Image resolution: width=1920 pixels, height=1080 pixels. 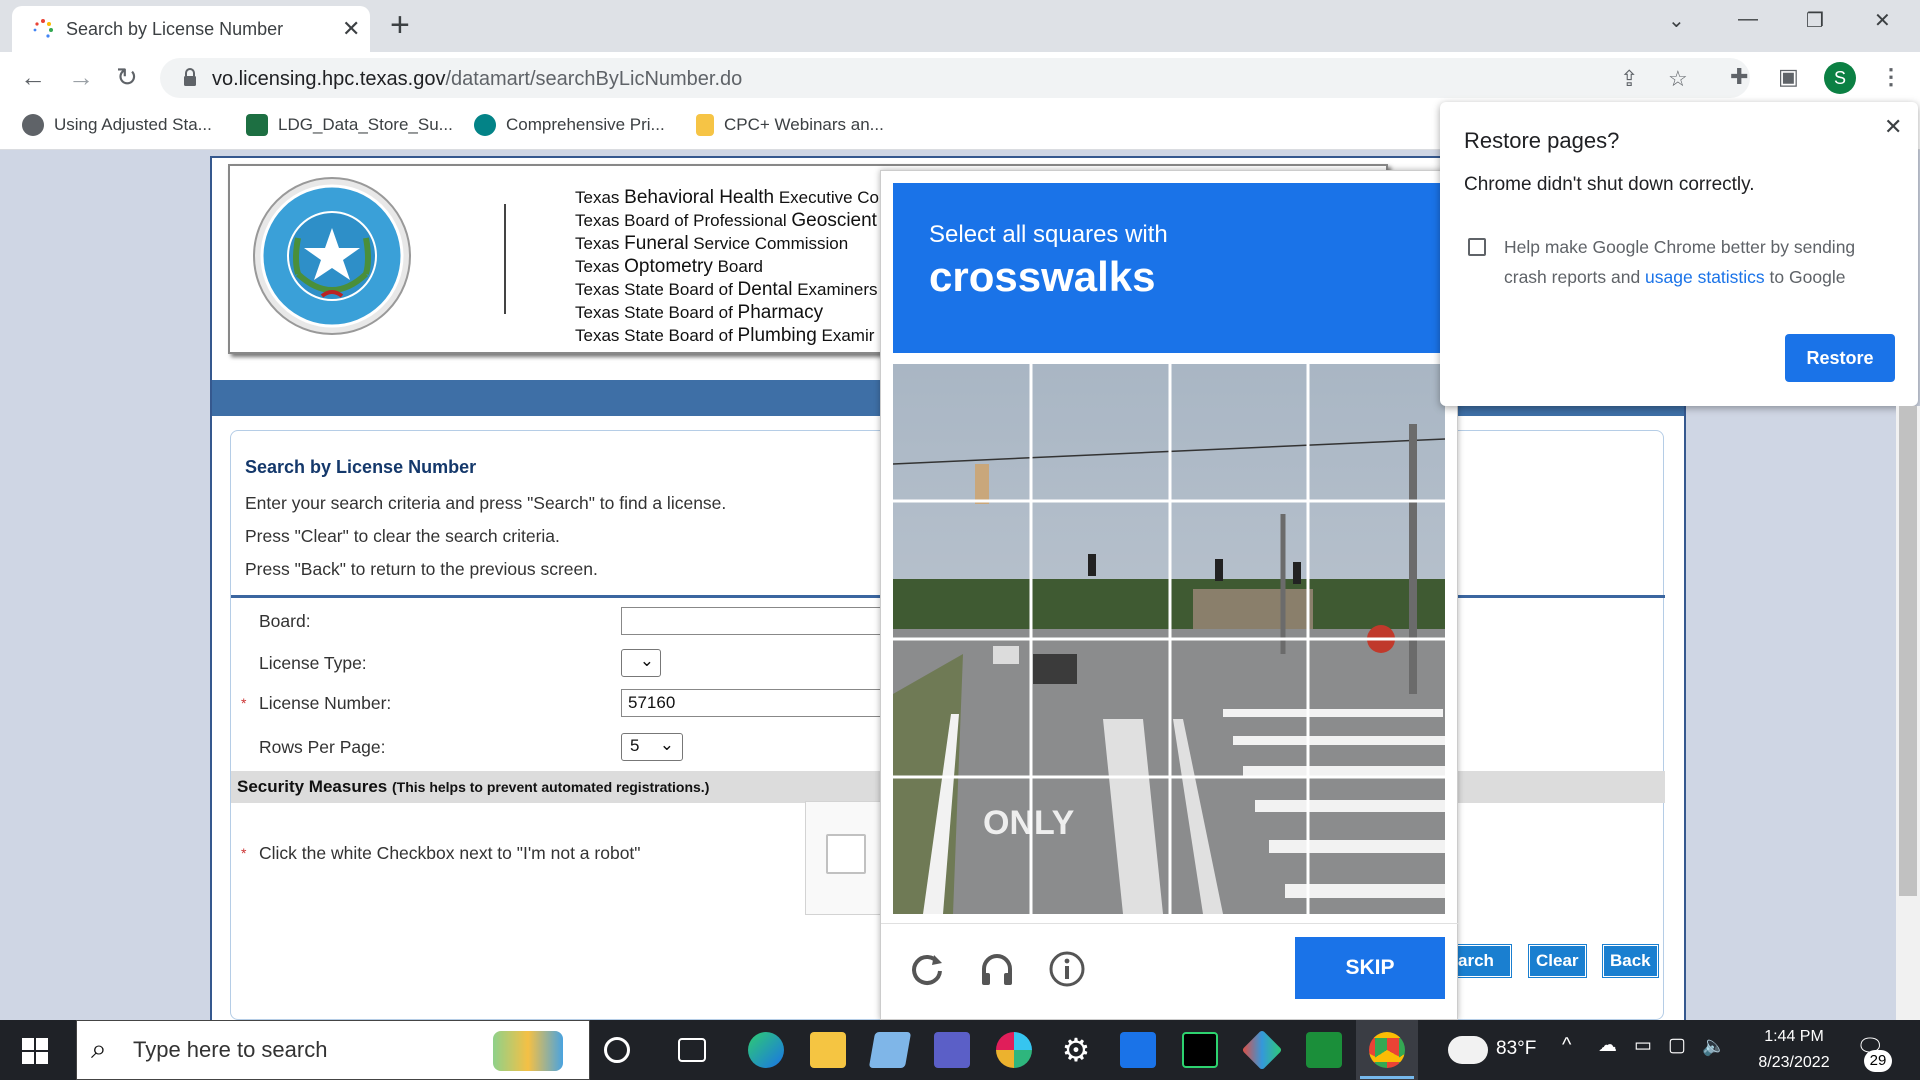 I want to click on search-highlight-icon, so click(x=528, y=1051).